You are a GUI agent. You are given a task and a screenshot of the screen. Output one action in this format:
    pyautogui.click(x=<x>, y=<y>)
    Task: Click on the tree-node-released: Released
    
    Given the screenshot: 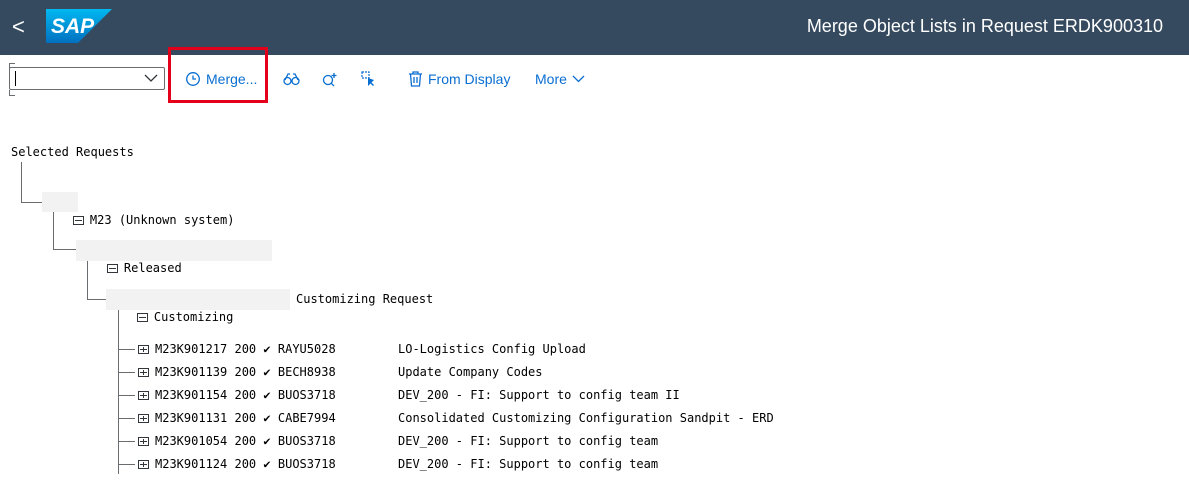 What is the action you would take?
    pyautogui.click(x=130, y=268)
    